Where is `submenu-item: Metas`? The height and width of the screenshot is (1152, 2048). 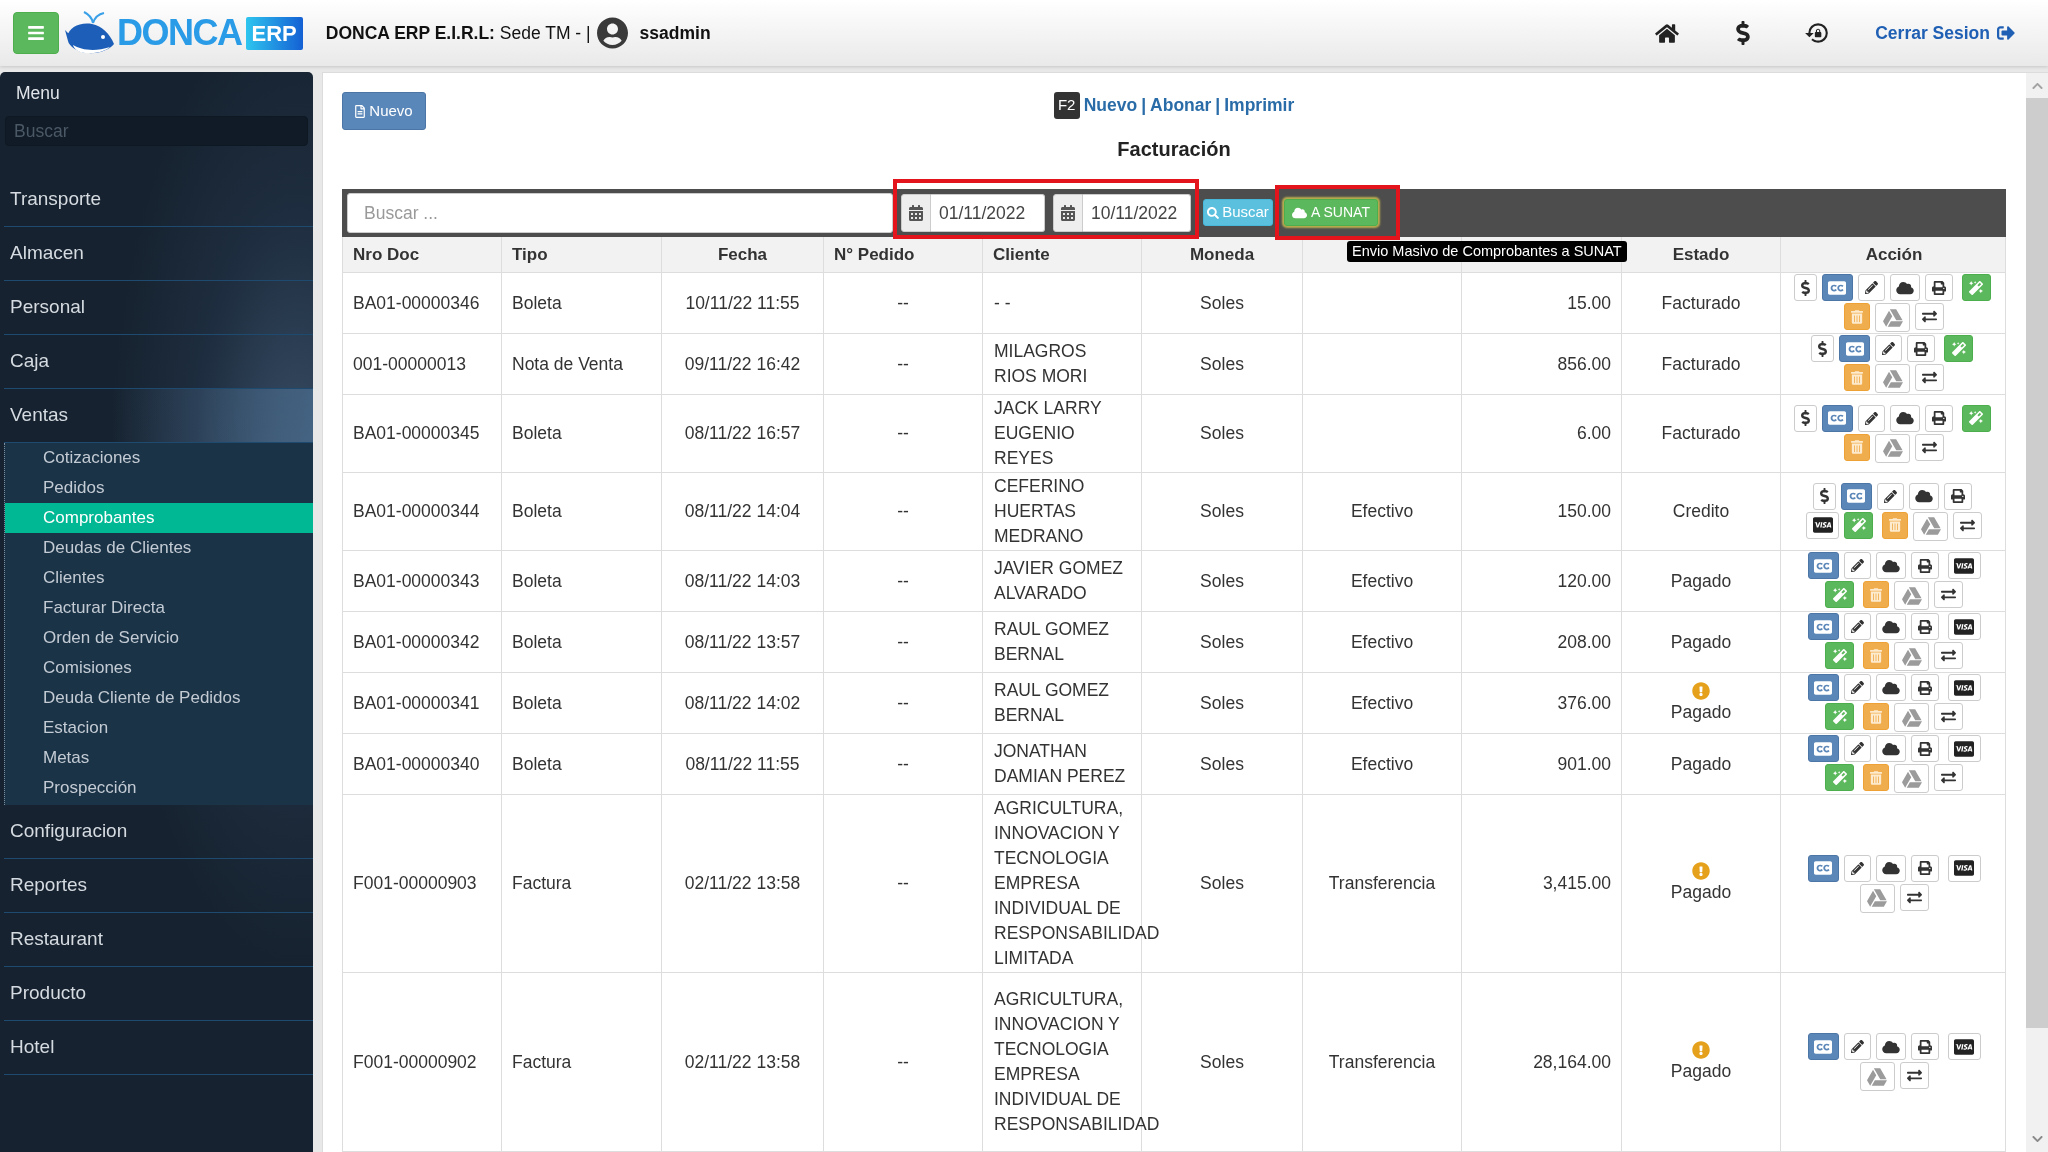
submenu-item: Metas is located at coordinates (159, 758).